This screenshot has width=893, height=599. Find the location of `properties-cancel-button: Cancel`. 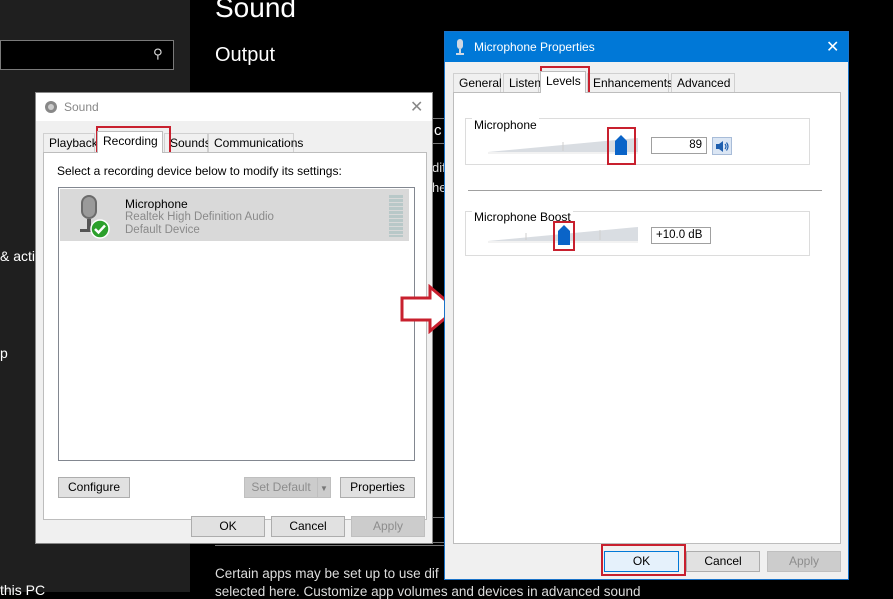

properties-cancel-button: Cancel is located at coordinates (723, 561).